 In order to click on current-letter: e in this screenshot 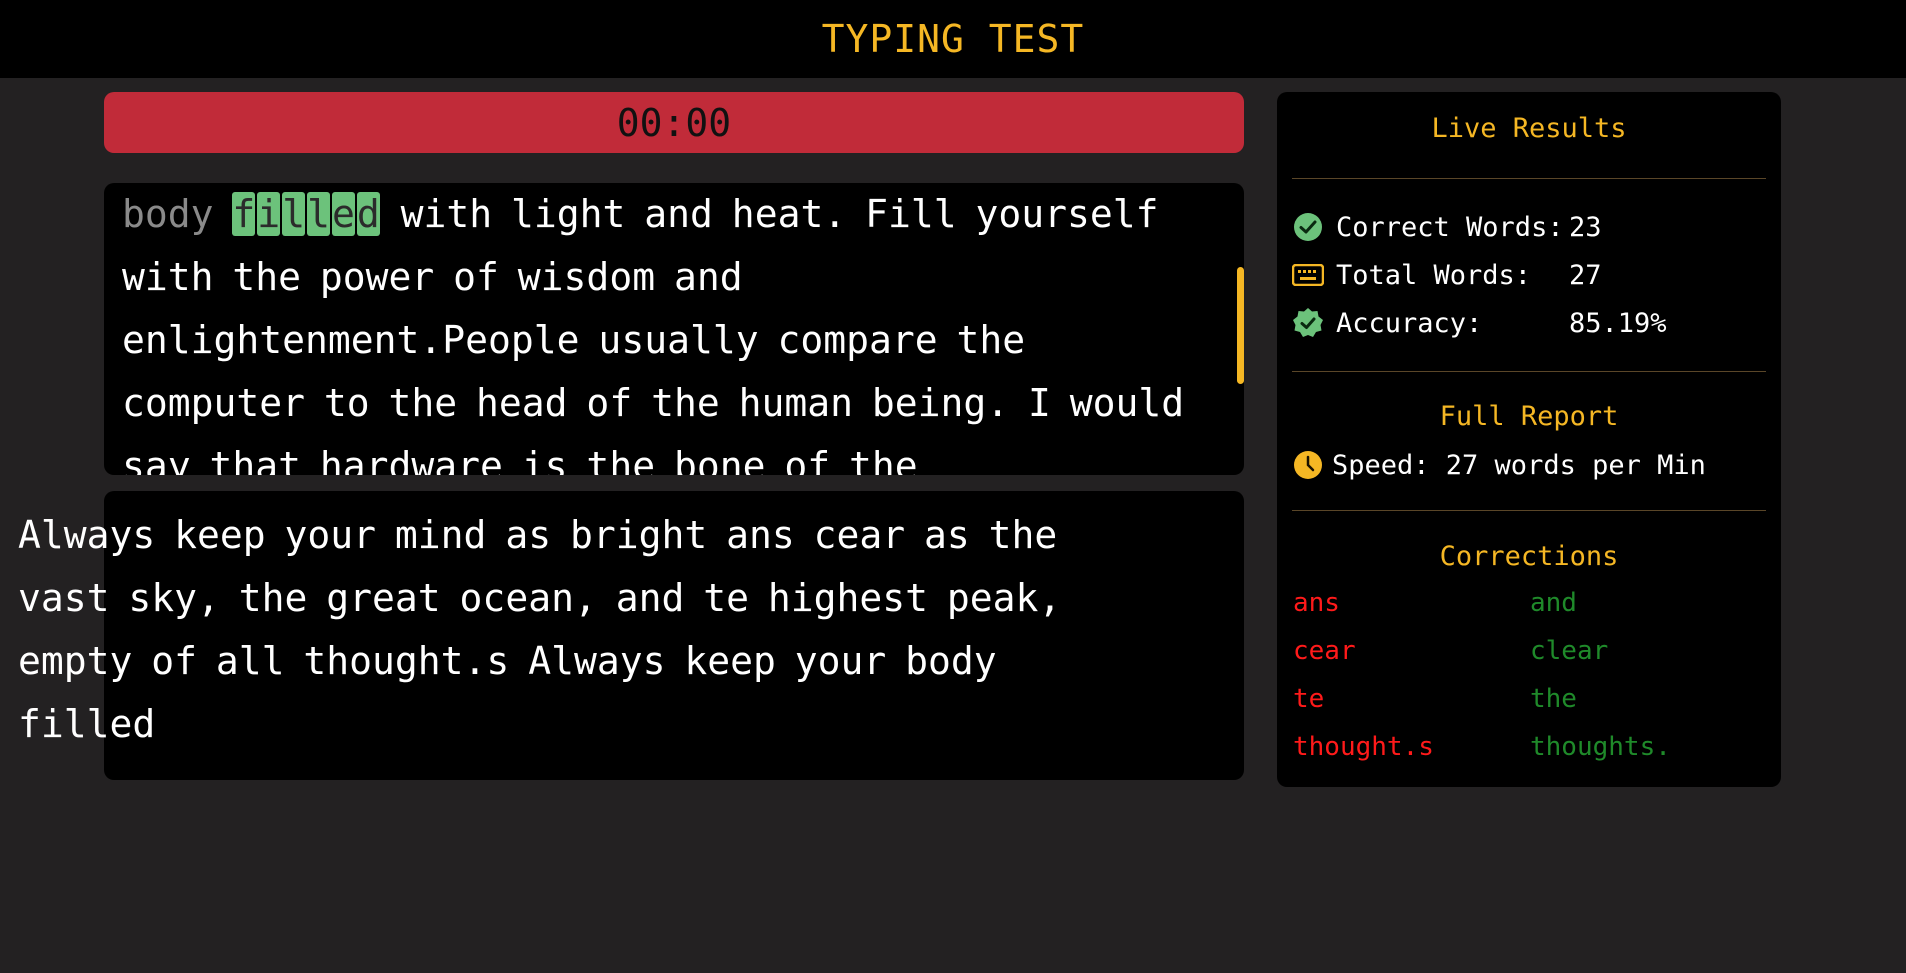, I will do `click(343, 214)`.